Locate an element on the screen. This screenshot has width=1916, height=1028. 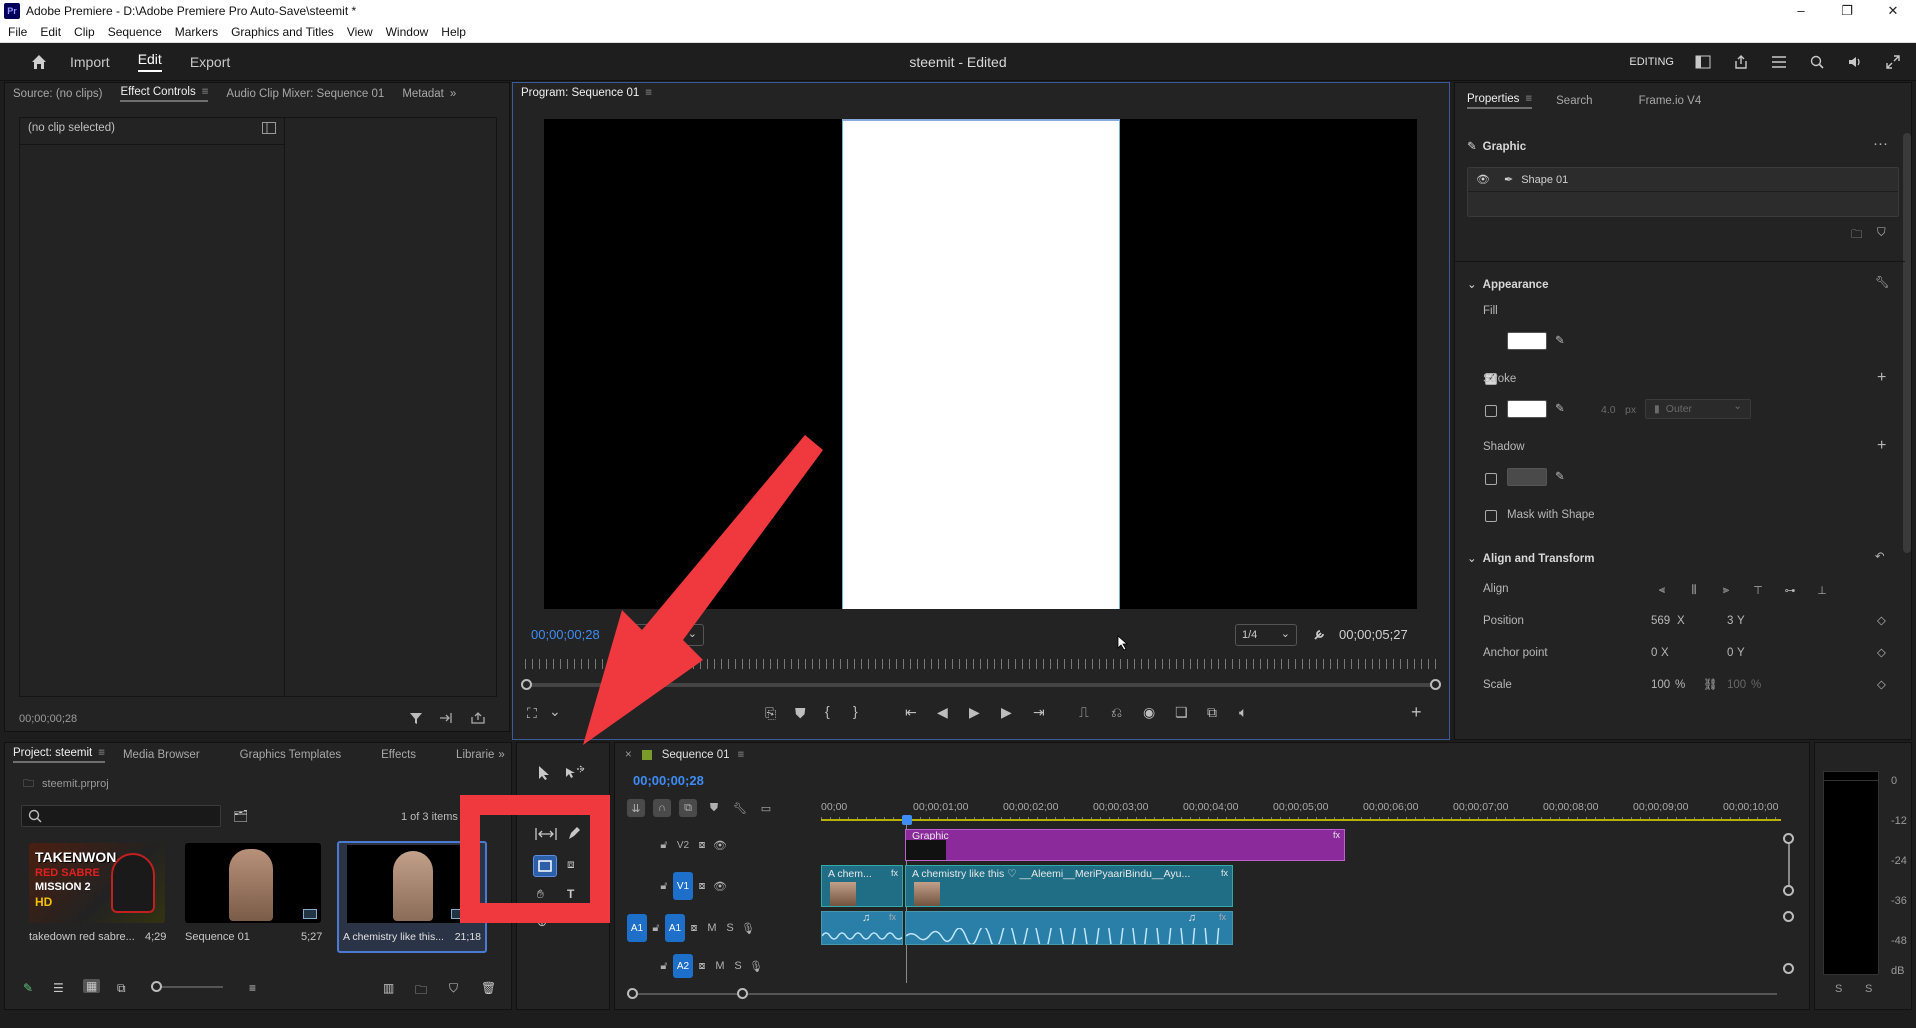
timeline-timecode: 00;00;00;28 is located at coordinates (668, 780).